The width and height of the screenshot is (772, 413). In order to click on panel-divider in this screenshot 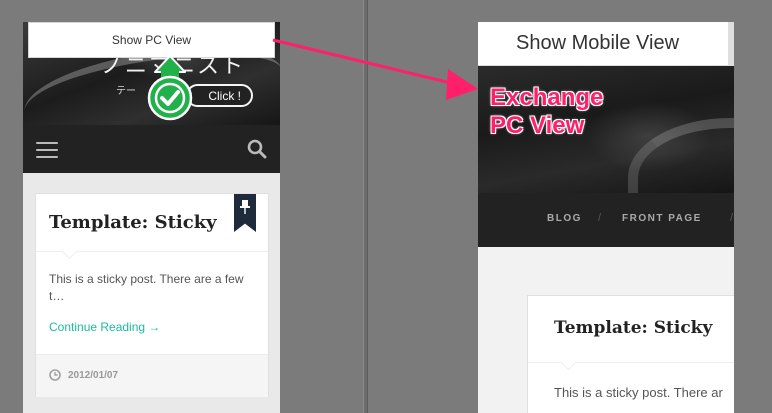, I will do `click(365, 206)`.